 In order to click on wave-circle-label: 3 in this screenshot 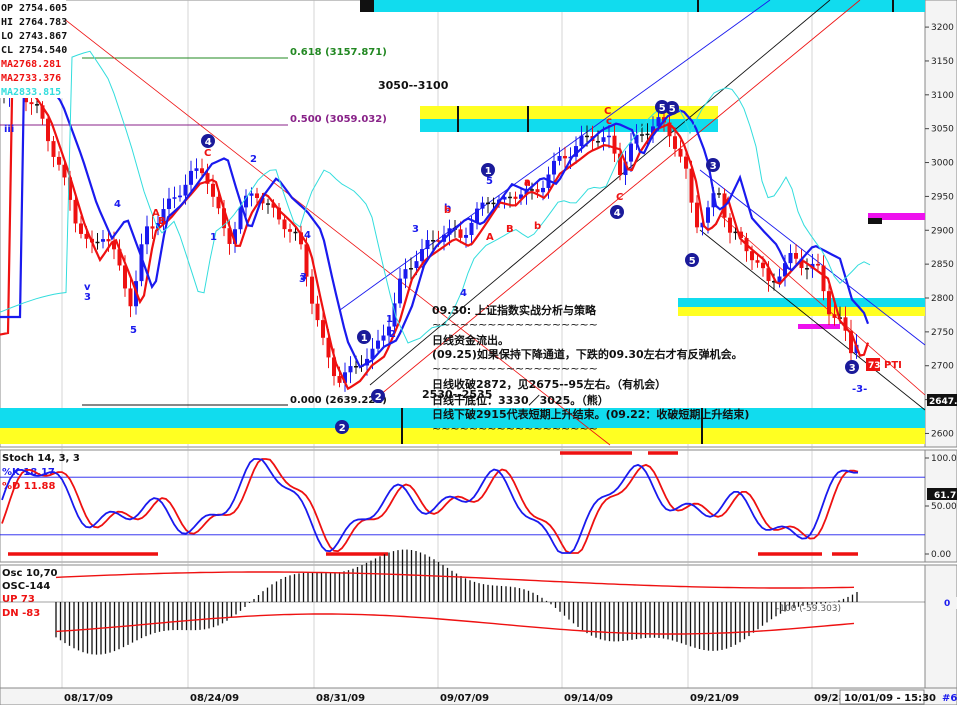, I will do `click(852, 368)`.